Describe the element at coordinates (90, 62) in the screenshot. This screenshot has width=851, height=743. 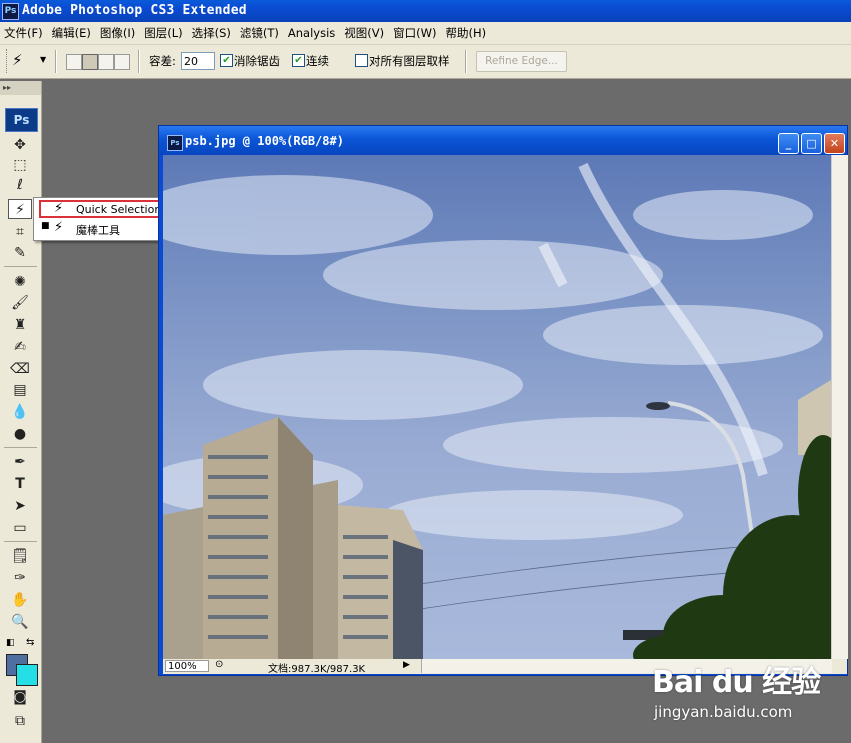
I see `add-to-selection-button` at that location.